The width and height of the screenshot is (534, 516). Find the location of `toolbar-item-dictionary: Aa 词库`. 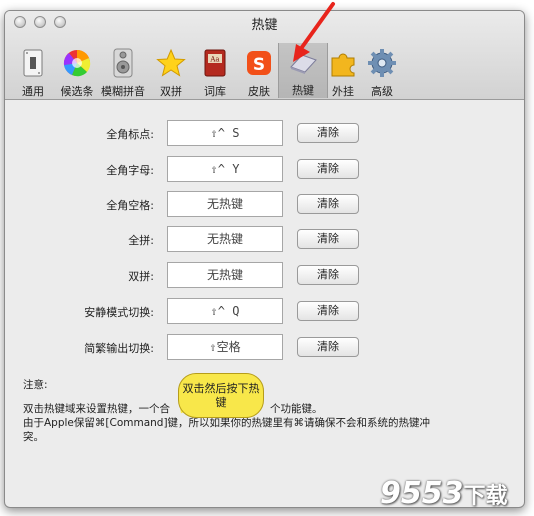

toolbar-item-dictionary: Aa 词库 is located at coordinates (215, 71).